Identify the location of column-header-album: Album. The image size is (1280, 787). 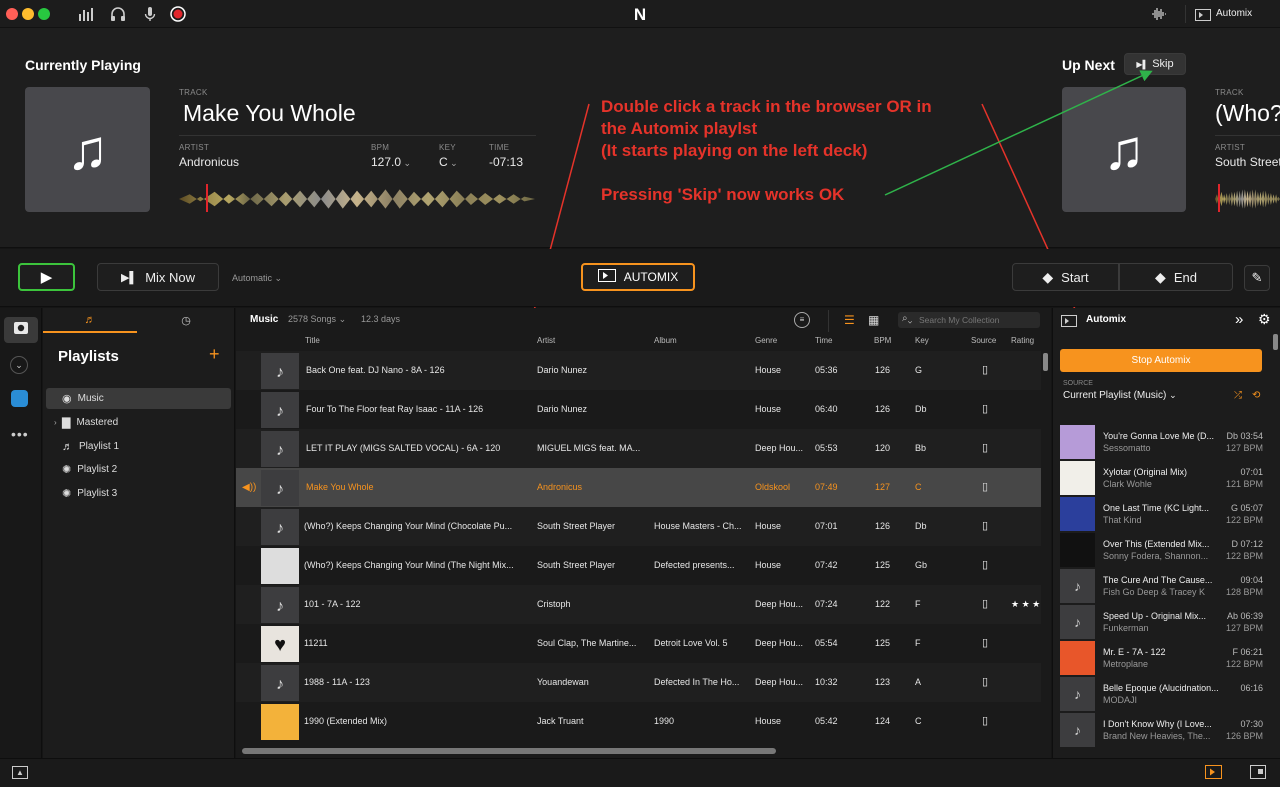
(665, 340).